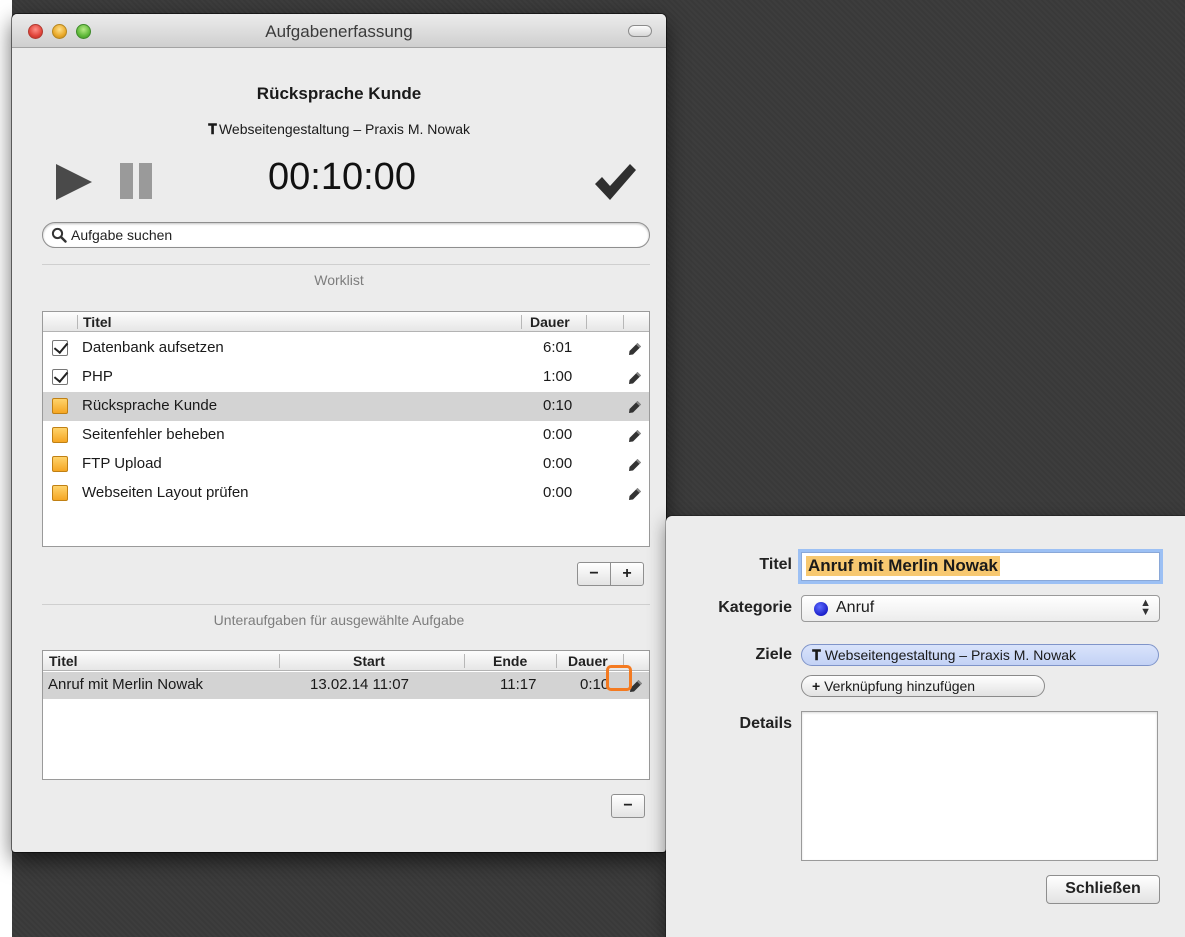 This screenshot has width=1185, height=937. Describe the element at coordinates (122, 463) in the screenshot. I see `task-title: FTP Upload` at that location.